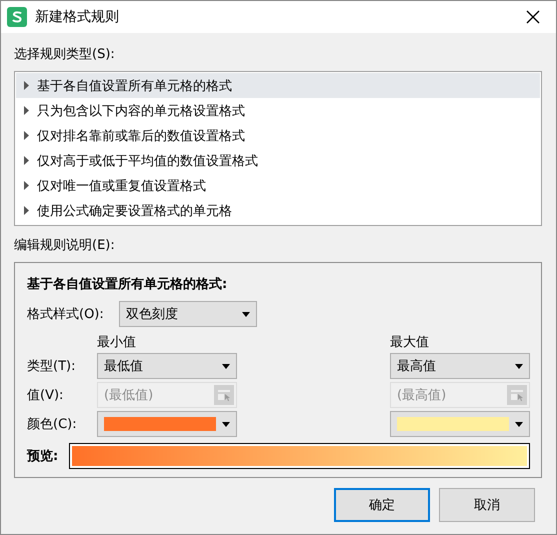 This screenshot has width=557, height=535. I want to click on format-style-select: 双色刻度, so click(188, 314).